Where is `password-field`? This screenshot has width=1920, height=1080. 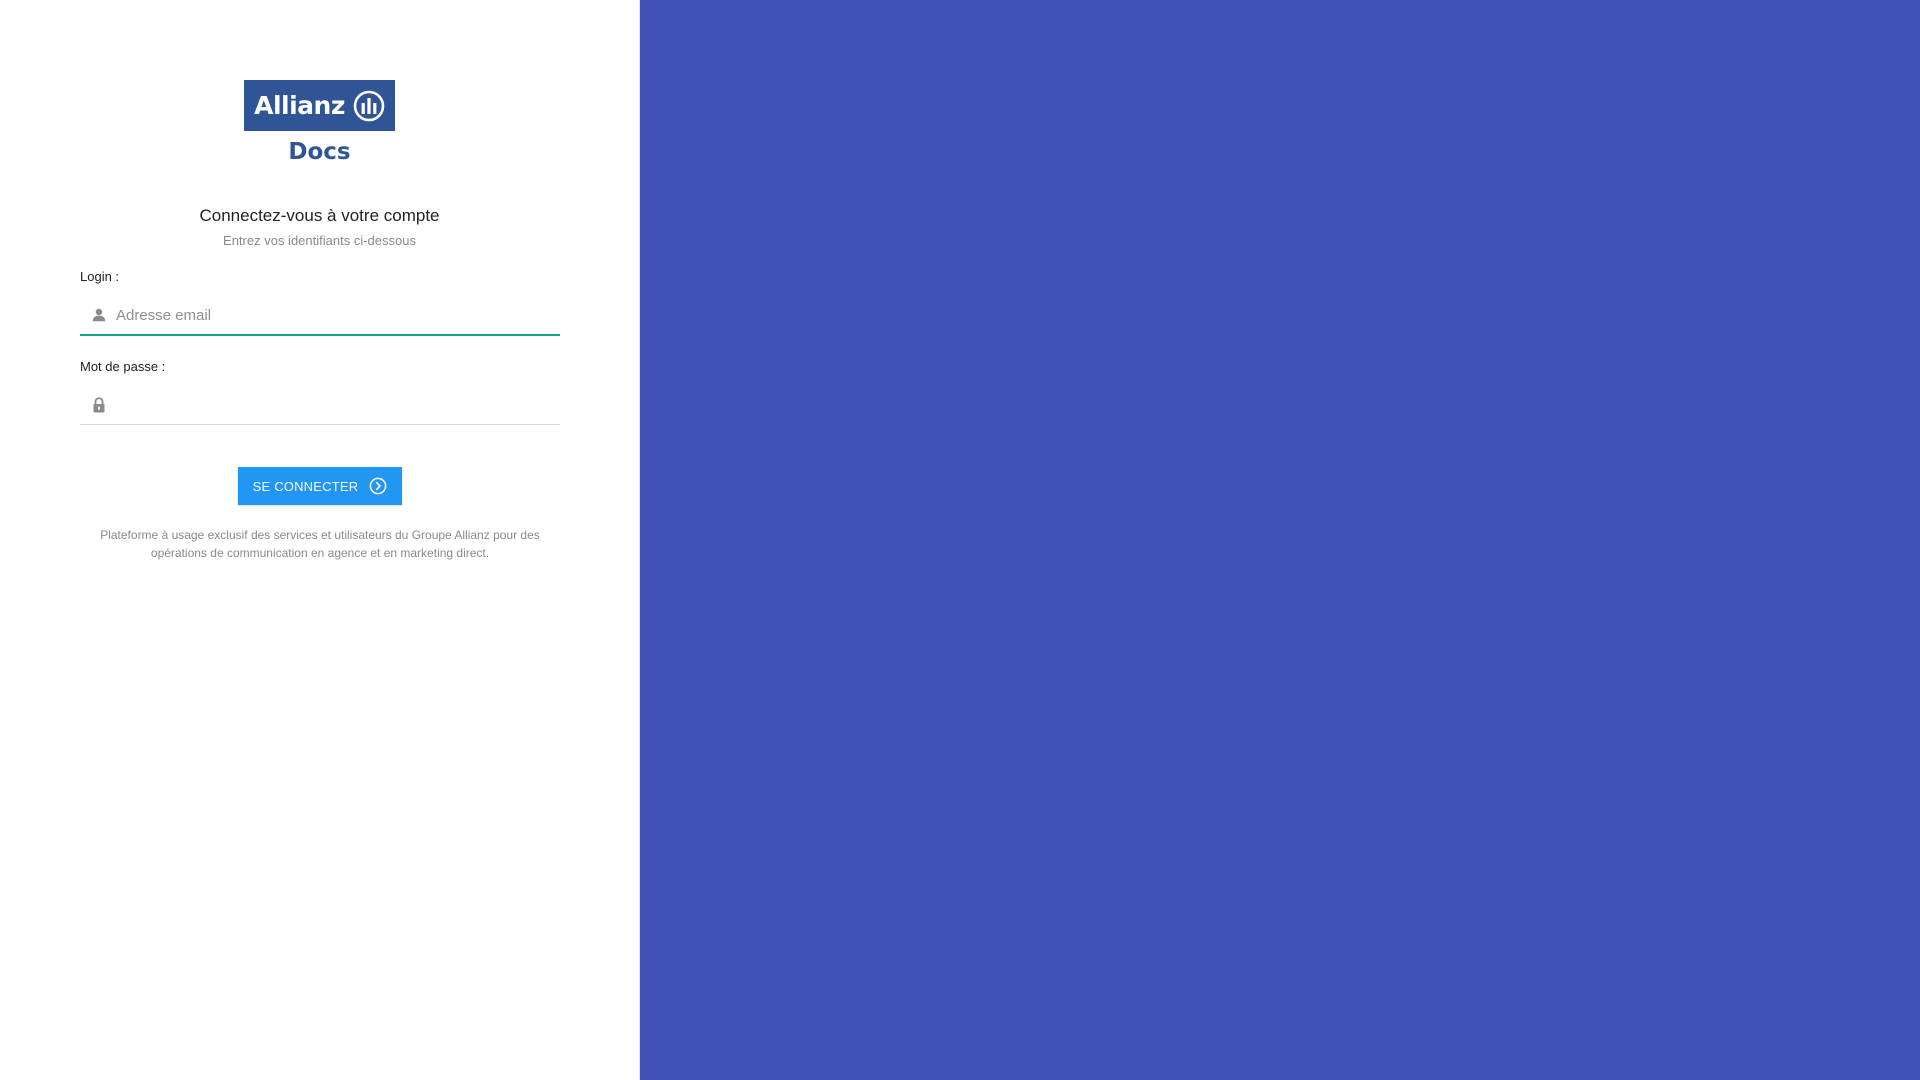
password-field is located at coordinates (320, 405).